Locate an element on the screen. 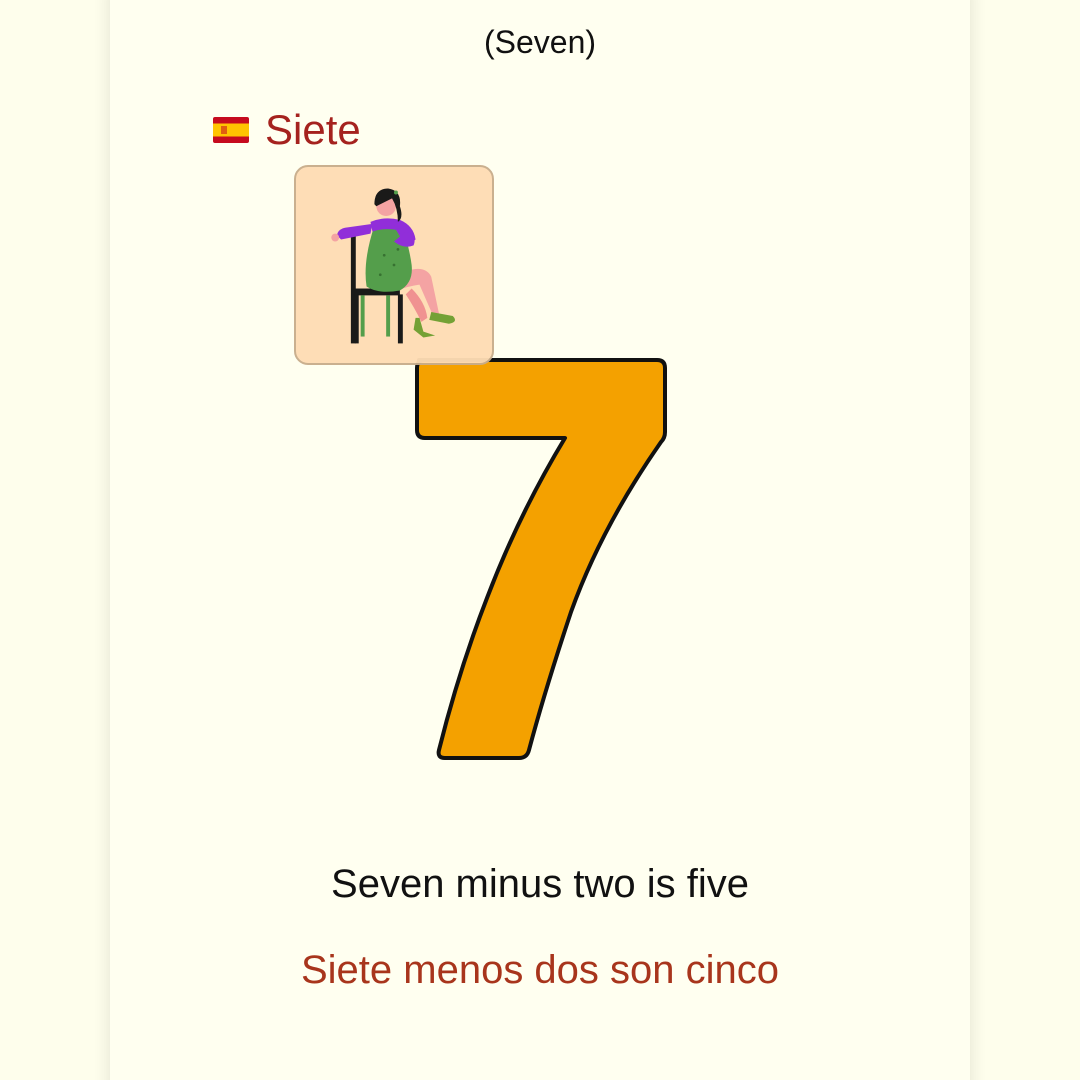 This screenshot has width=1080, height=1080. spanish-word: Siete is located at coordinates (313, 129).